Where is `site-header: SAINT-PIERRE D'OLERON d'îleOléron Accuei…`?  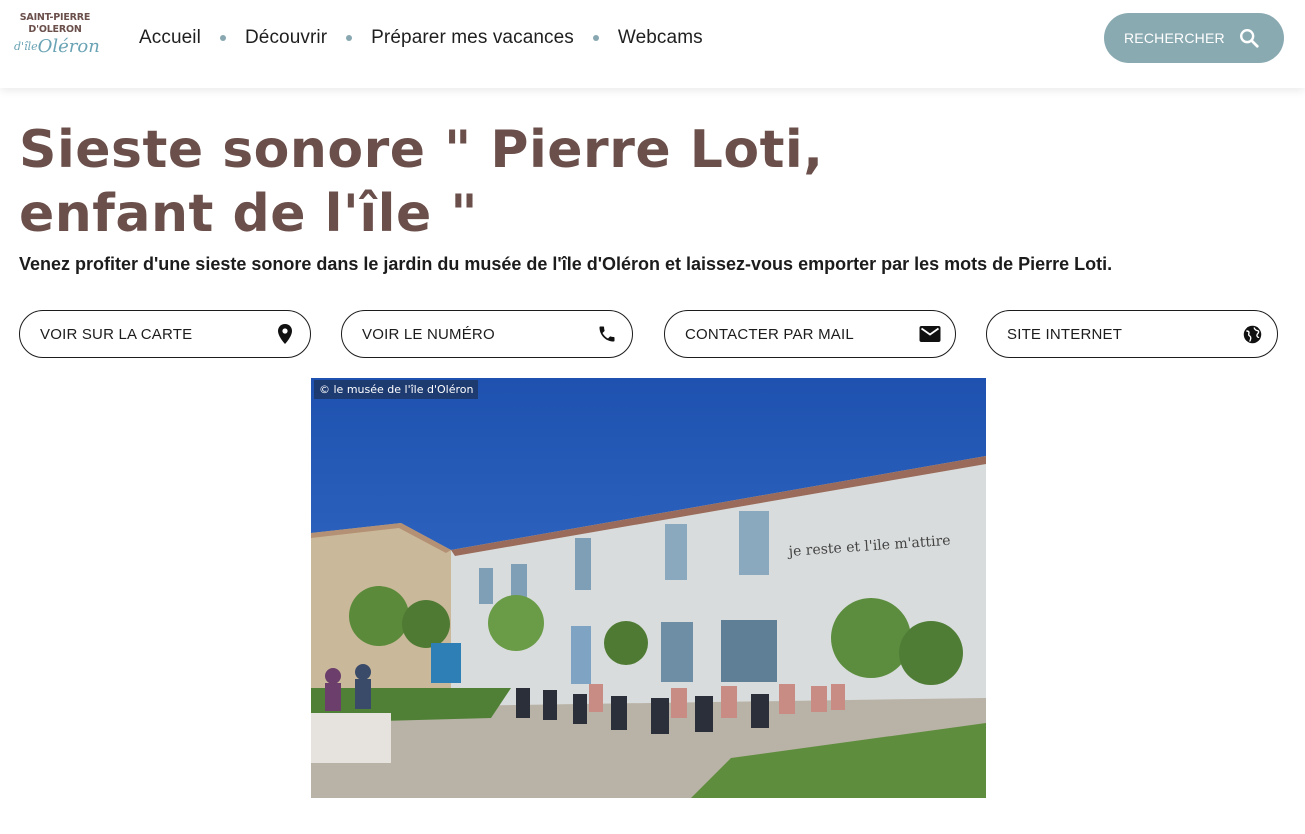
site-header: SAINT-PIERRE D'OLERON d'îleOléron Accuei… is located at coordinates (652, 44).